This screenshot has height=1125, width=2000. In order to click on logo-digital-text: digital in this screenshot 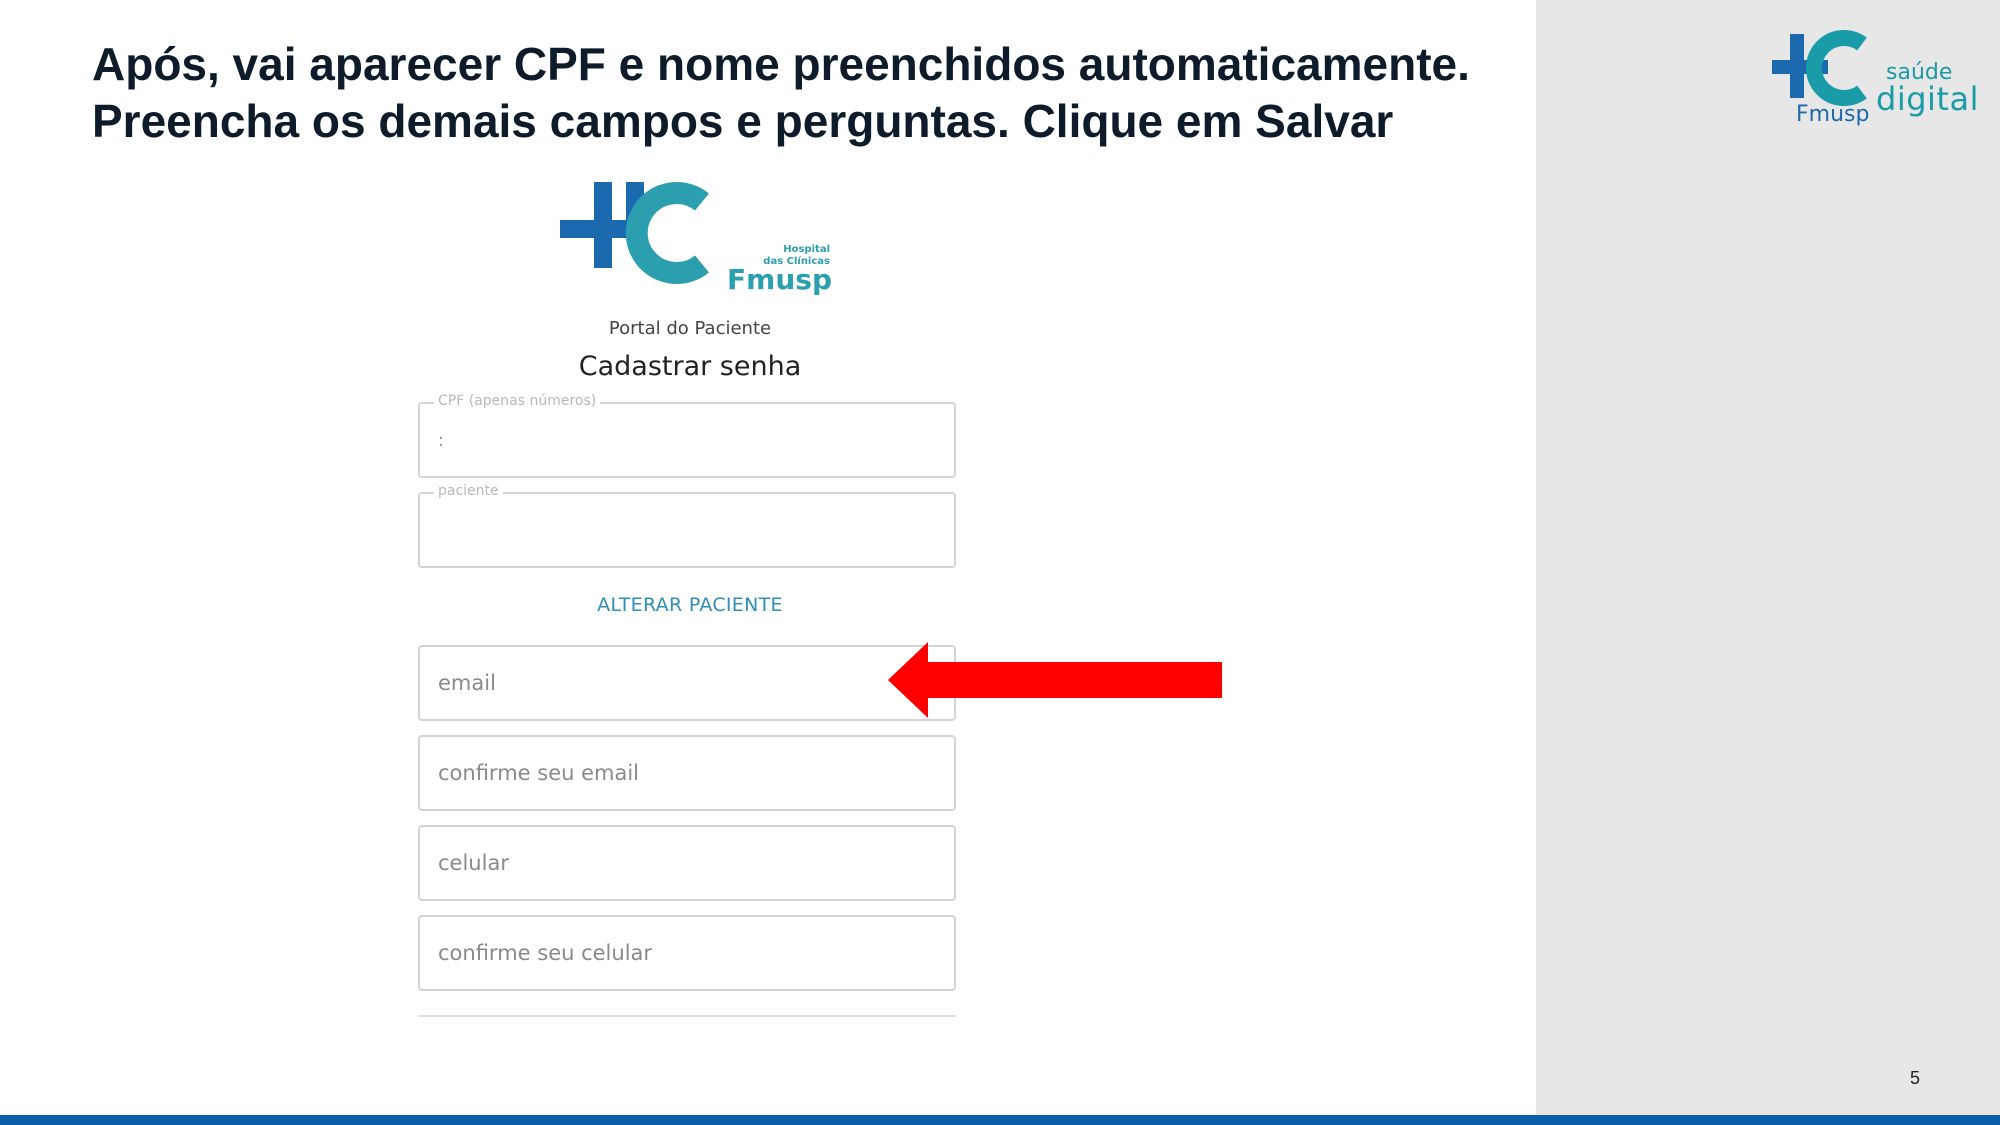, I will do `click(1927, 99)`.